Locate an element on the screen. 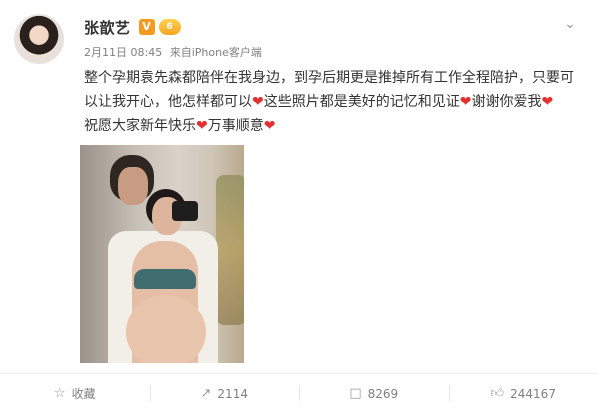 The height and width of the screenshot is (413, 598). text-segment: 这些照片都是美好的记忆和见证 is located at coordinates (361, 102).